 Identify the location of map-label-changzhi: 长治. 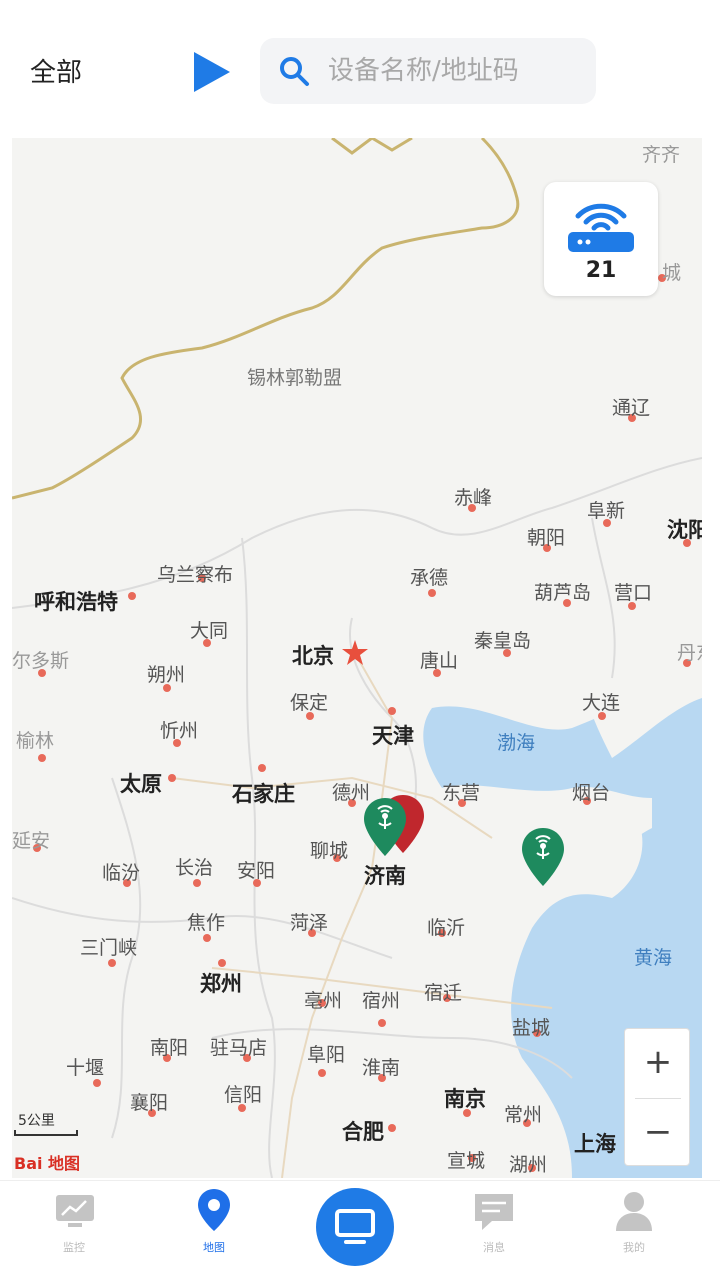
(194, 868).